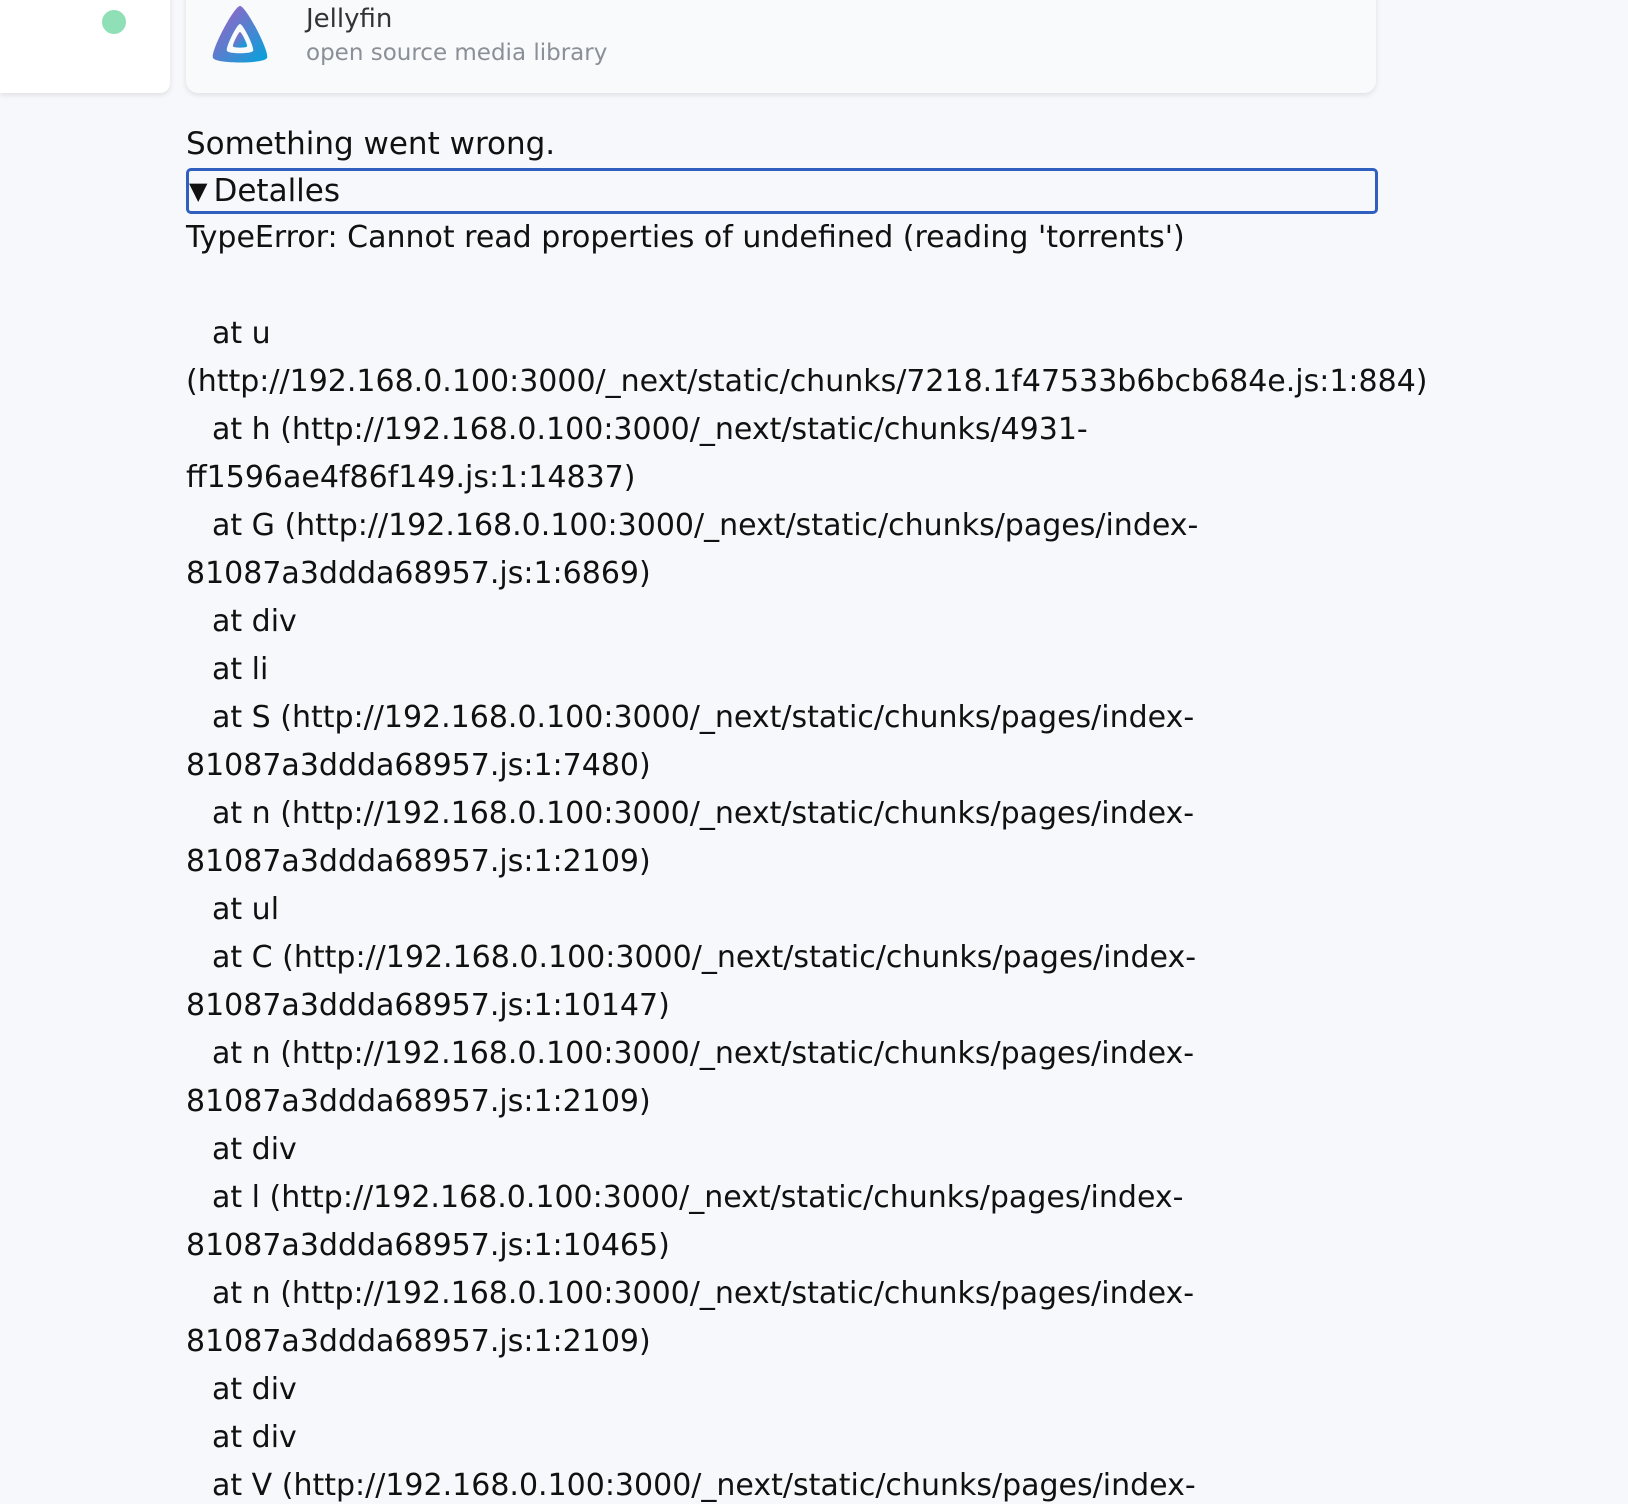  Describe the element at coordinates (428, 1005) in the screenshot. I see `stack-trace-line: 81087a3ddda68957.js:1:10147)` at that location.